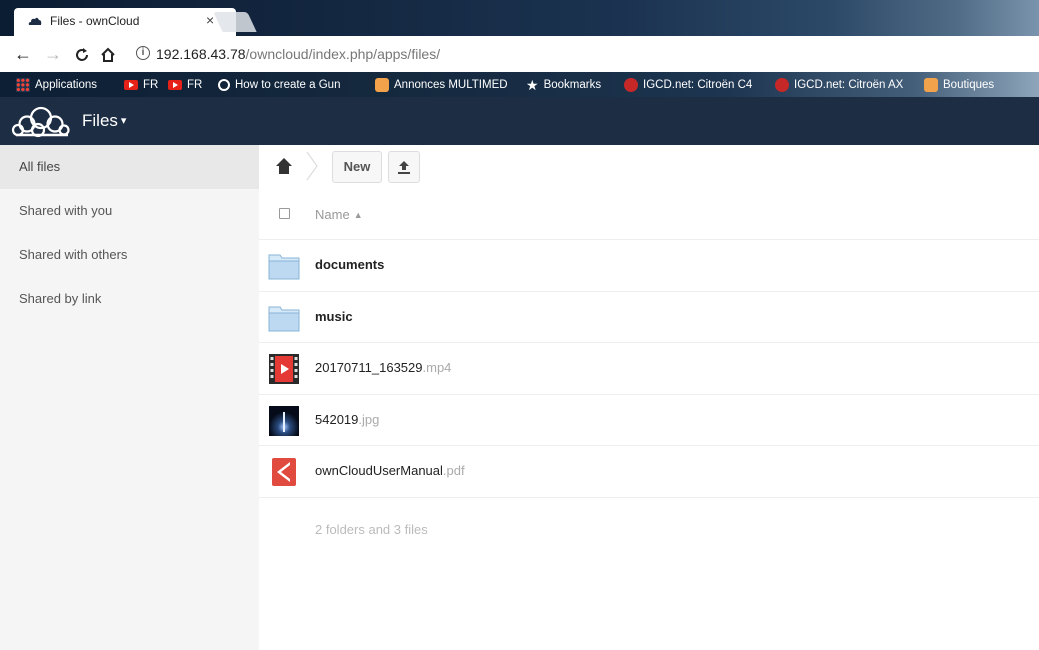 The image size is (1039, 650). Describe the element at coordinates (339, 214) in the screenshot. I see `name-column-header: Name ▲` at that location.